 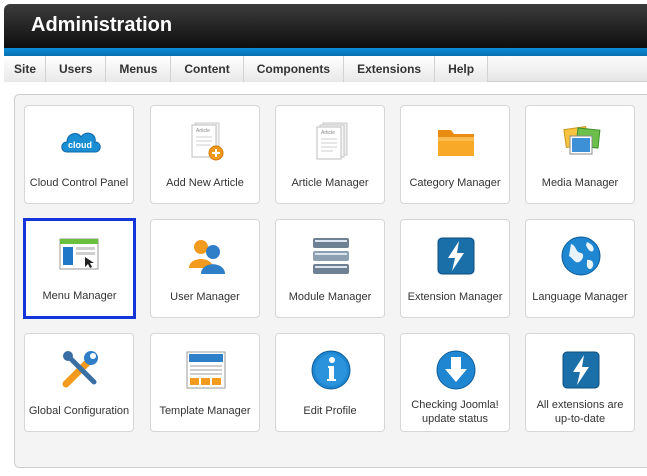 What do you see at coordinates (330, 183) in the screenshot?
I see `tile-label: Article Manager` at bounding box center [330, 183].